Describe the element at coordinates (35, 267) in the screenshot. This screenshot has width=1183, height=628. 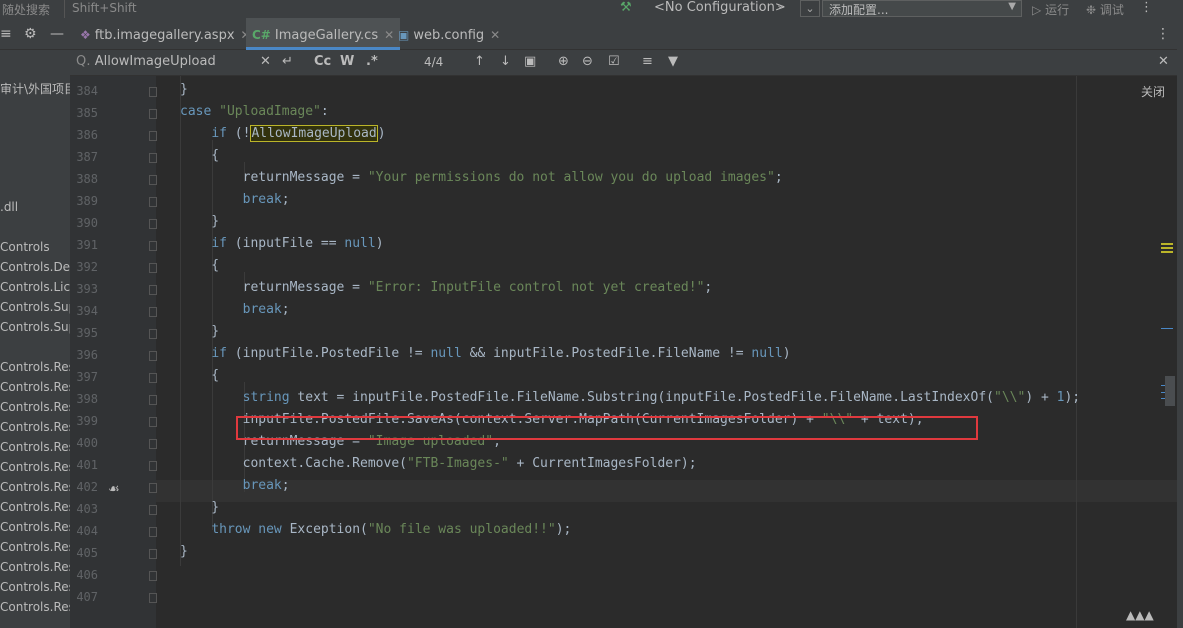
I see `tree-item: Controls.Des` at that location.